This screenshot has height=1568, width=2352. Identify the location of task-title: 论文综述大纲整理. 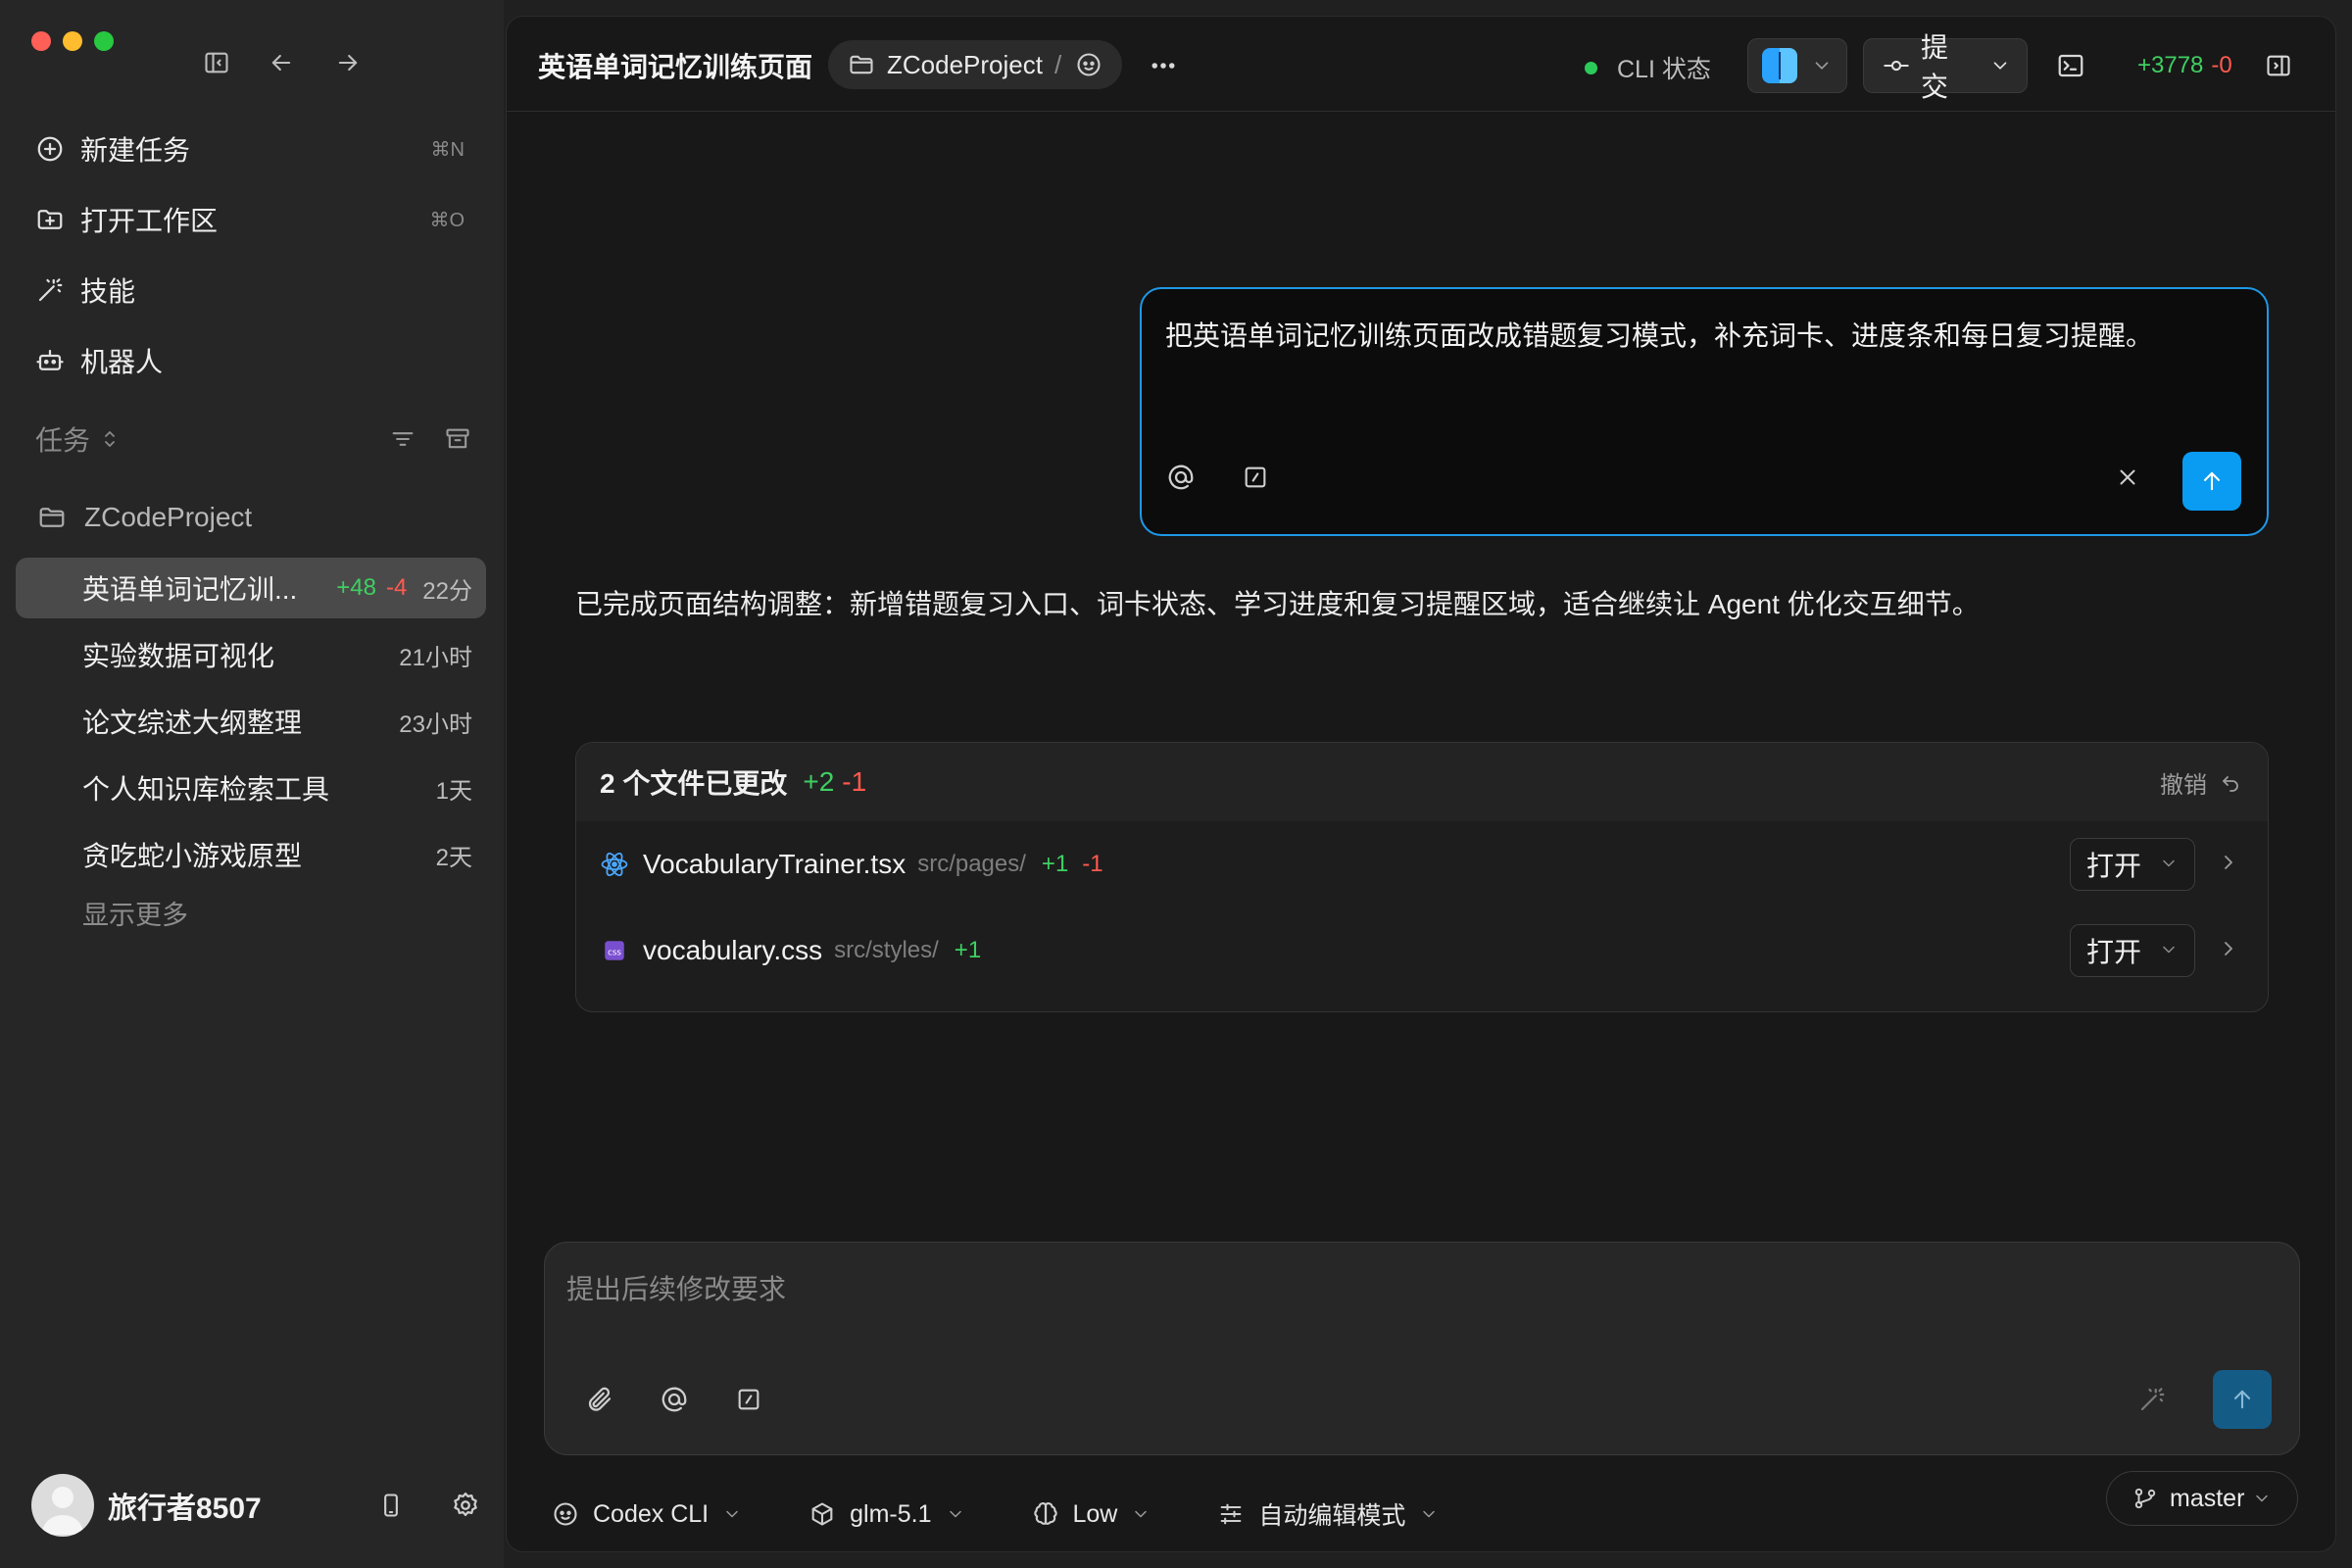
(192, 723).